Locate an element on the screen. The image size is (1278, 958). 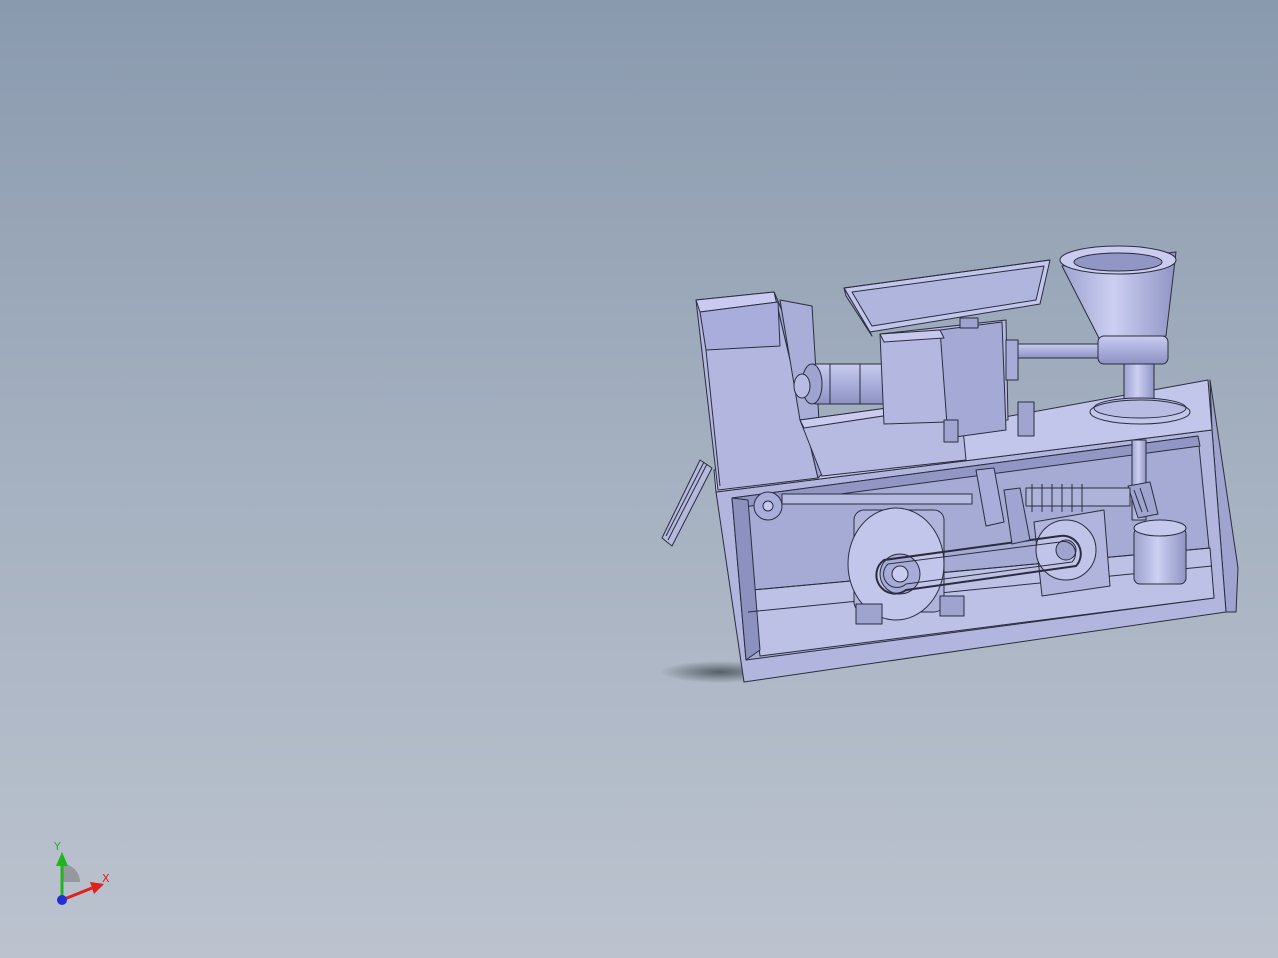
barrel-nozzle is located at coordinates (840, 384).